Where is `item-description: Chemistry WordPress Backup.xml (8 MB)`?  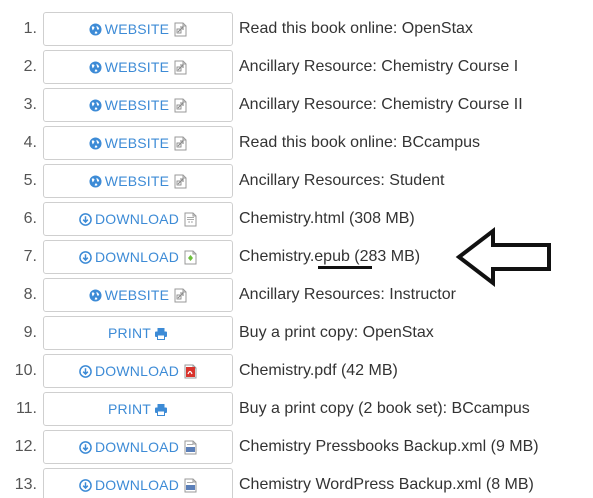 item-description: Chemistry WordPress Backup.xml (8 MB) is located at coordinates (386, 484).